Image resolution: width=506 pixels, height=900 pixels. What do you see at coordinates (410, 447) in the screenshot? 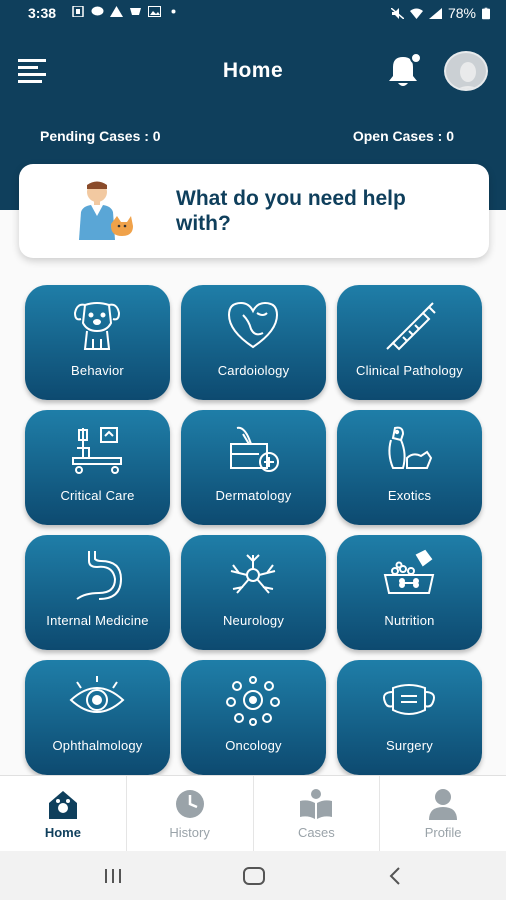
I see `bird-dog-icon` at bounding box center [410, 447].